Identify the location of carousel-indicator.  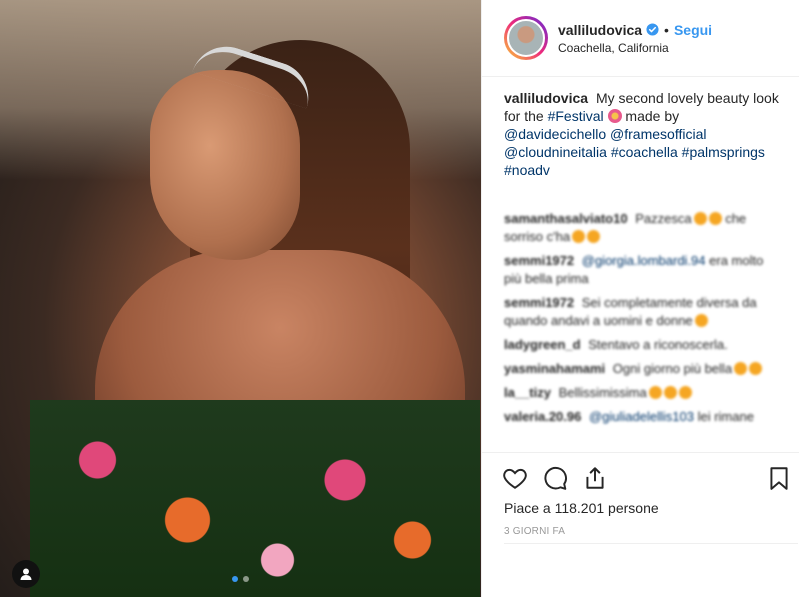
(240, 579).